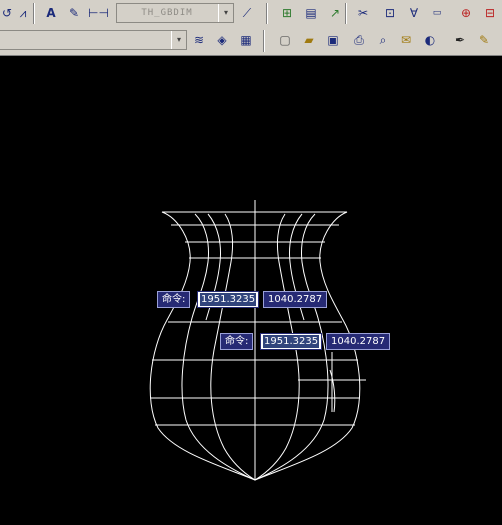 The height and width of the screenshot is (525, 502). What do you see at coordinates (437, 13) in the screenshot?
I see `counter-icon: ▭` at bounding box center [437, 13].